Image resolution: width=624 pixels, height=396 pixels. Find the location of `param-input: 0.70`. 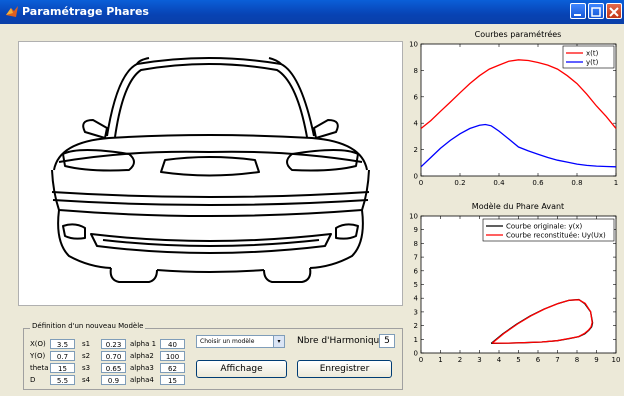

param-input: 0.70 is located at coordinates (113, 356).